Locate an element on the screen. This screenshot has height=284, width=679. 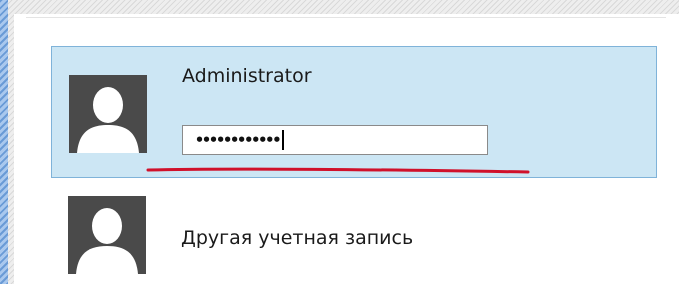
password-value: •••••••••••• is located at coordinates (238, 140).